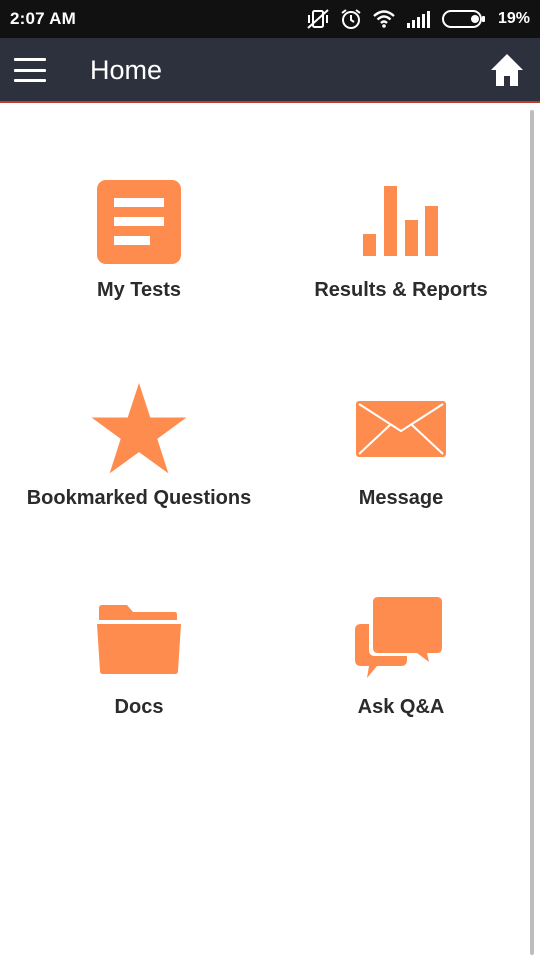 Image resolution: width=540 pixels, height=960 pixels. Describe the element at coordinates (384, 19) in the screenshot. I see `wifi-icon` at that location.